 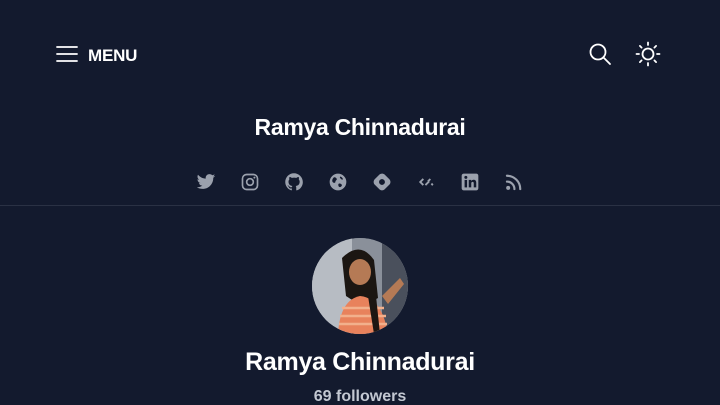 I want to click on devto-icon, so click(x=426, y=182).